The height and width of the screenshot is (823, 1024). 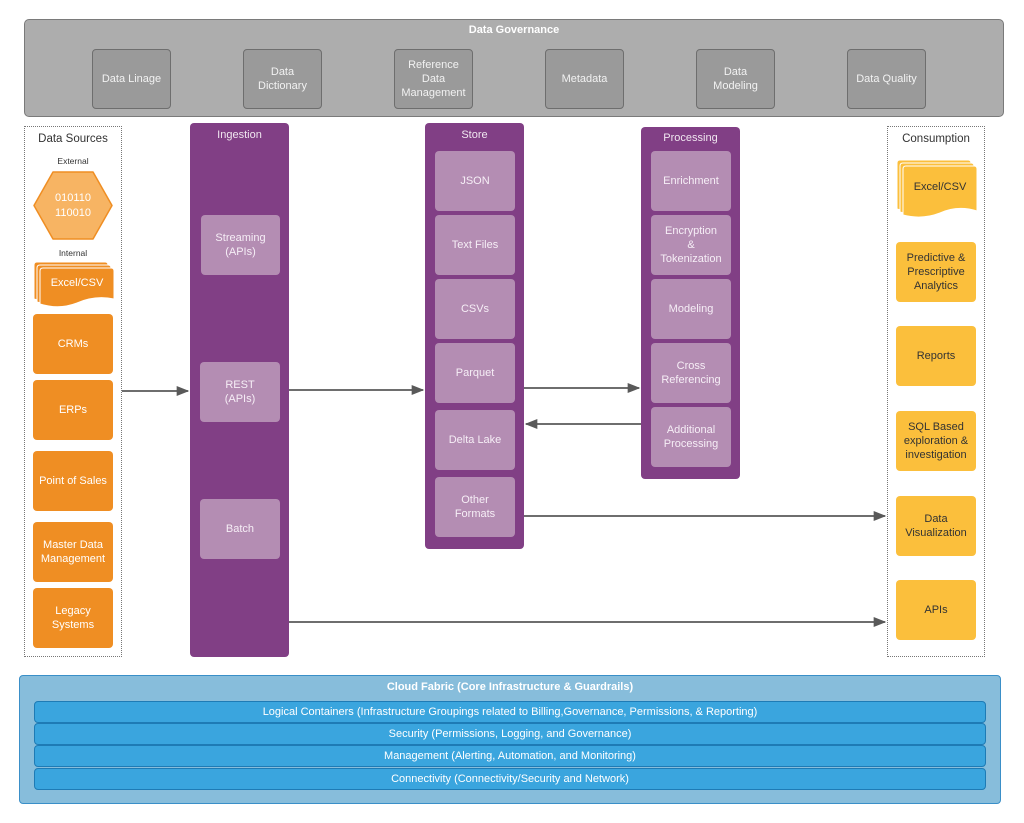 What do you see at coordinates (940, 186) in the screenshot?
I see `consumption-excel-csv-label: Excel/CSV` at bounding box center [940, 186].